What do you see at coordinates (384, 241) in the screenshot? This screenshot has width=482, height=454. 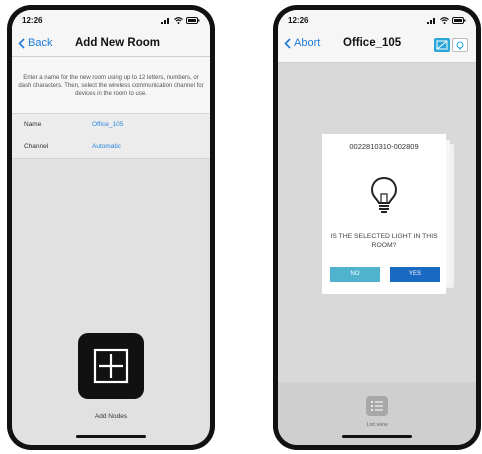 I see `confirmation-question: IS THE SELECTED LIGHT IN THIS ROOM?` at bounding box center [384, 241].